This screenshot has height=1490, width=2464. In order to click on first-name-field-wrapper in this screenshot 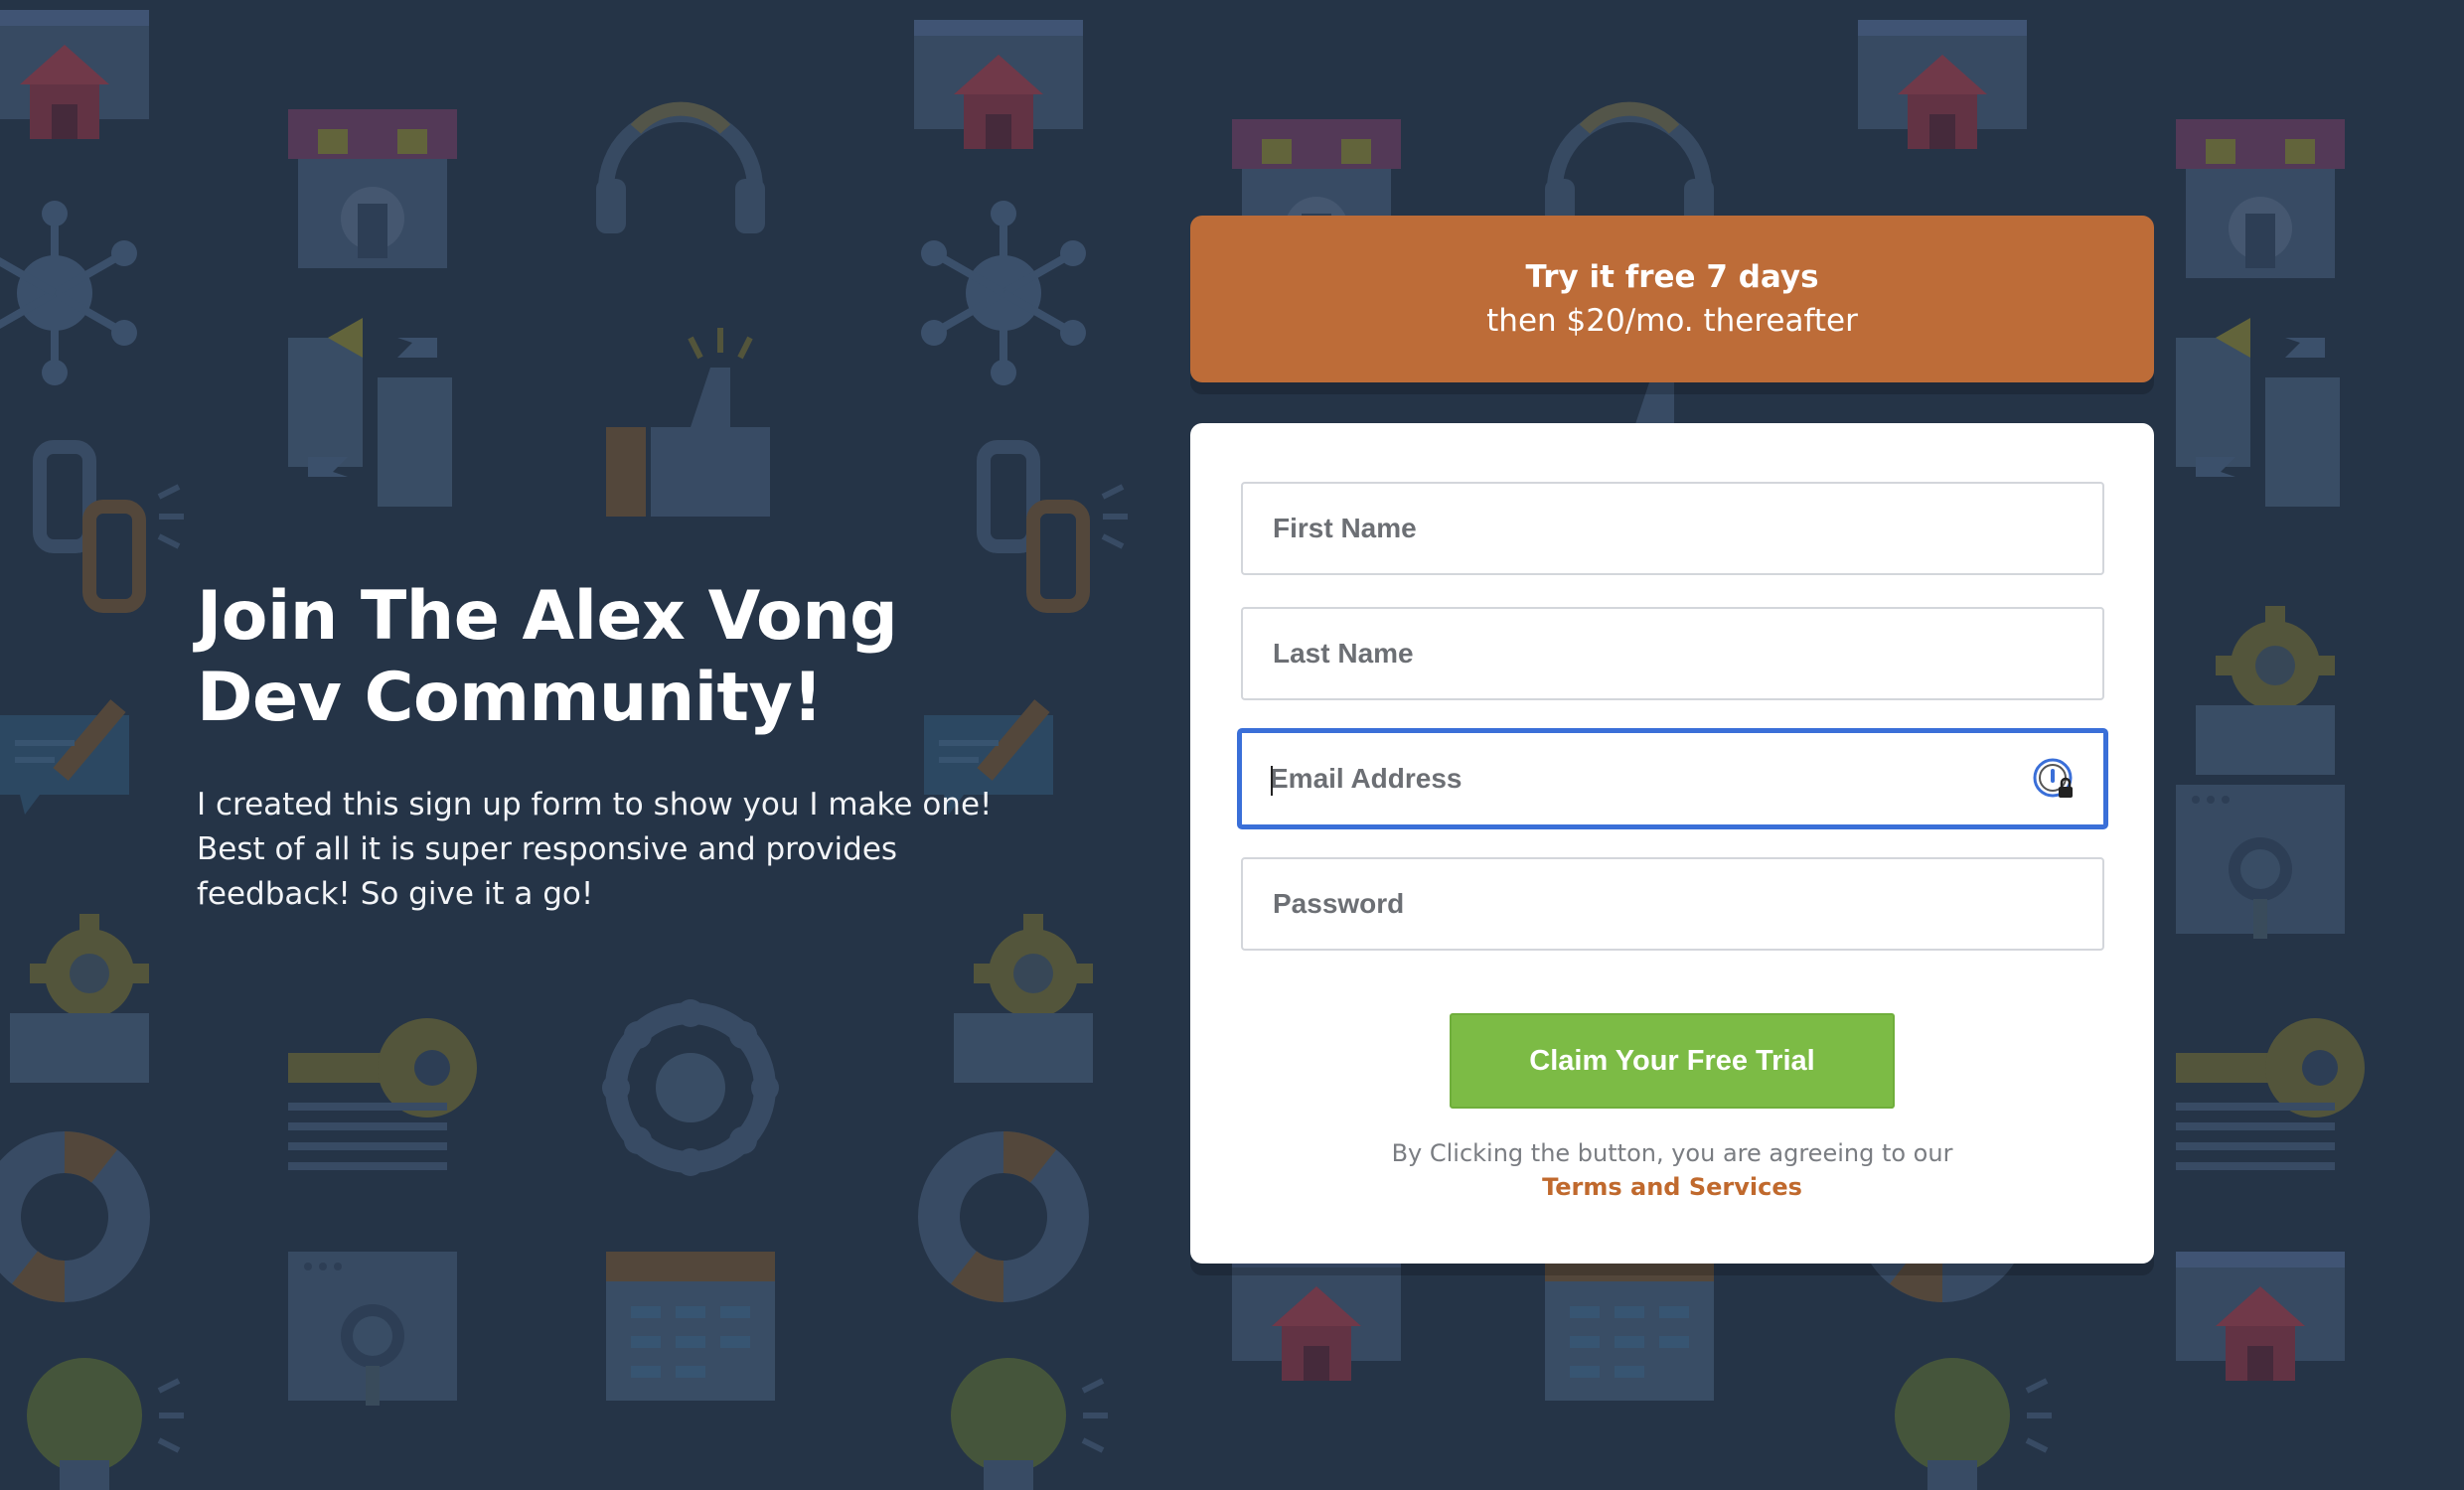, I will do `click(1673, 528)`.